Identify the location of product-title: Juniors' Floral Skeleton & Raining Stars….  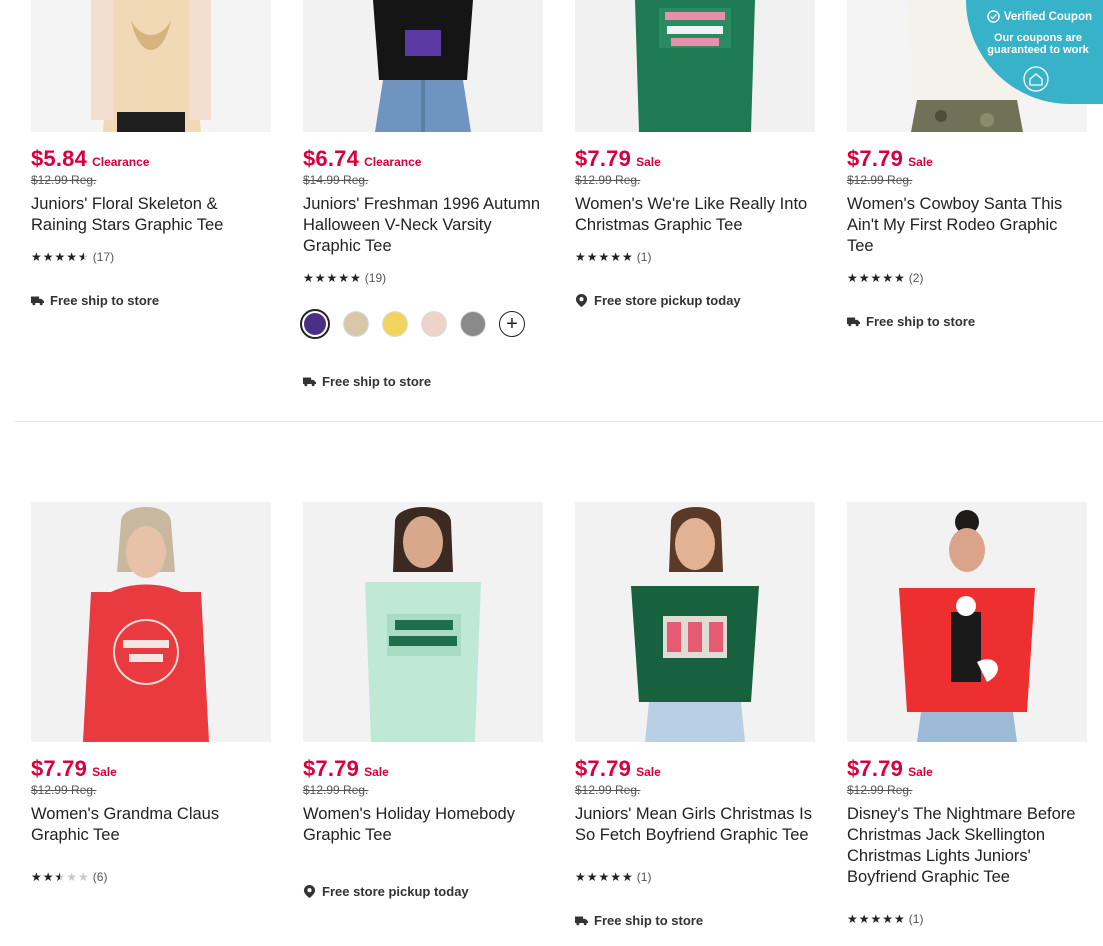
(151, 215).